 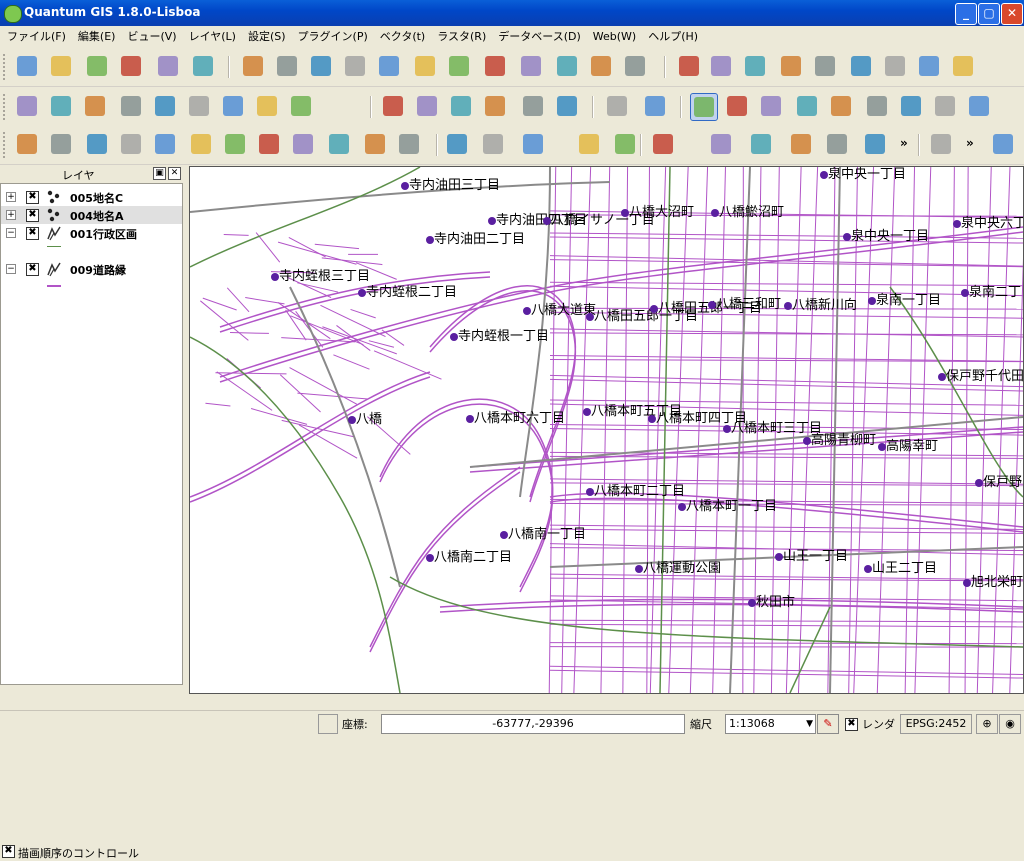 What do you see at coordinates (96, 36) in the screenshot?
I see `menu-item: 編集(E)` at bounding box center [96, 36].